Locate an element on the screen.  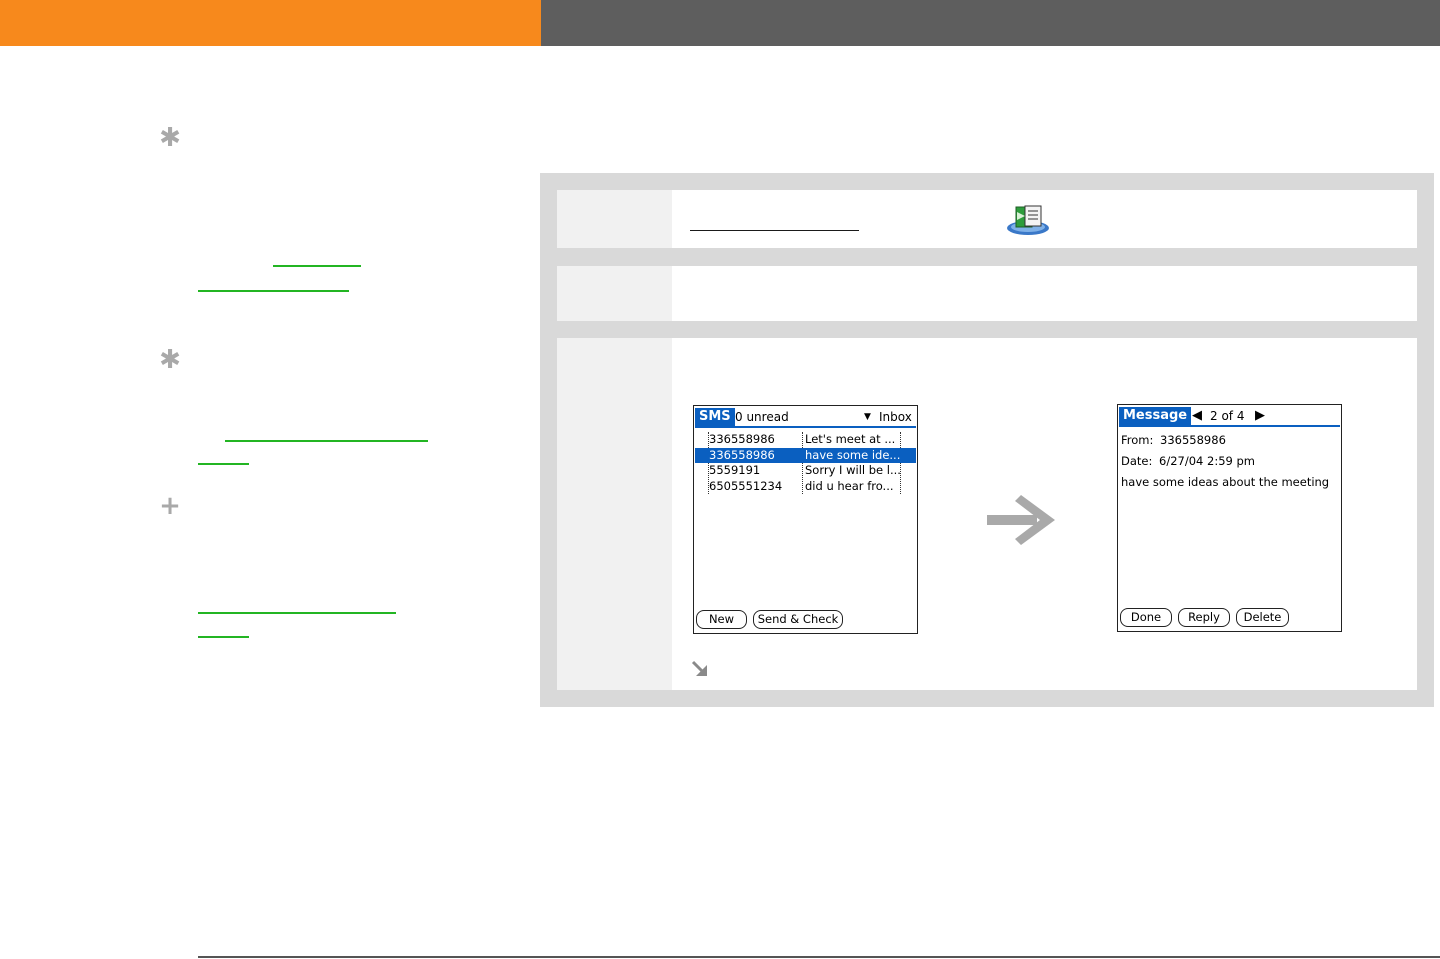
sms-title: SMS is located at coordinates (715, 417).